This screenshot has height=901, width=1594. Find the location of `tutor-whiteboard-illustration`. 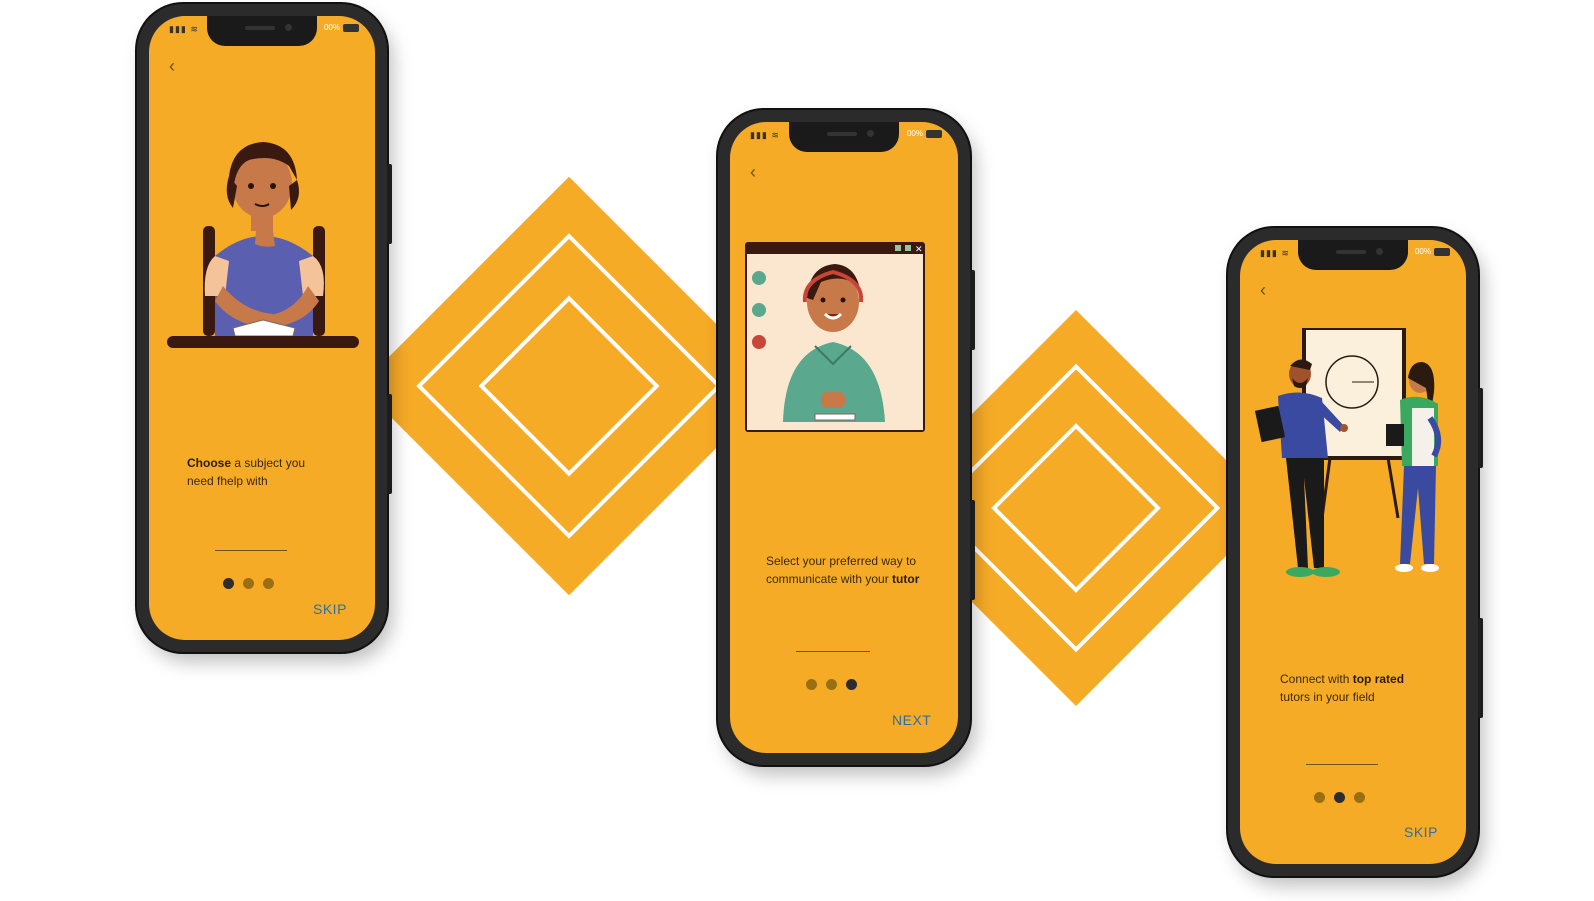

tutor-whiteboard-illustration is located at coordinates (1348, 452).